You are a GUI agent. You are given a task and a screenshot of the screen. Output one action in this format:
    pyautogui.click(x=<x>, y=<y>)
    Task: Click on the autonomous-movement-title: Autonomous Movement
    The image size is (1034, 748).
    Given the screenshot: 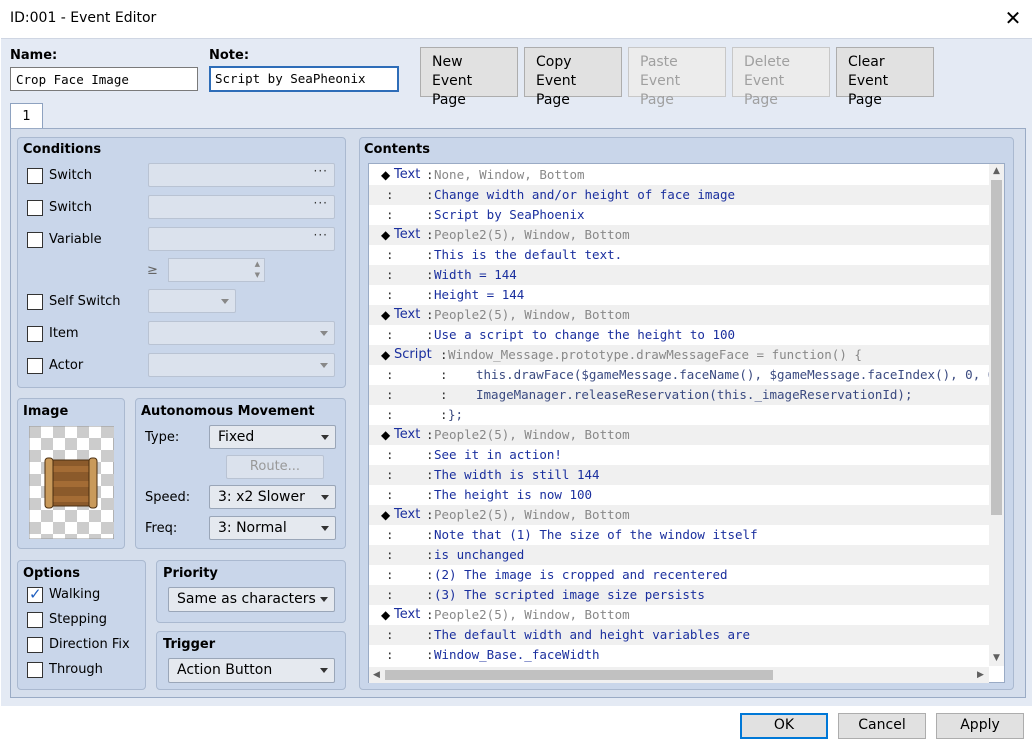 What is the action you would take?
    pyautogui.click(x=228, y=411)
    